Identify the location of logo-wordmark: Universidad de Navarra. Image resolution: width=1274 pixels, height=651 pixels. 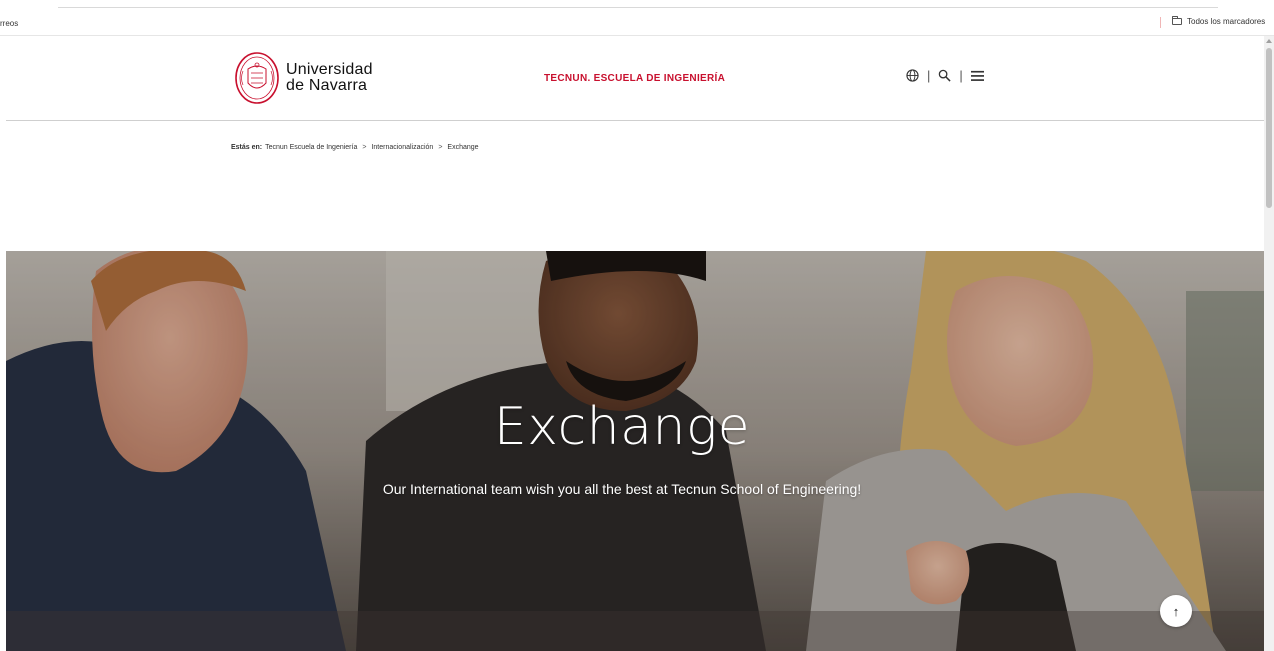
(329, 78).